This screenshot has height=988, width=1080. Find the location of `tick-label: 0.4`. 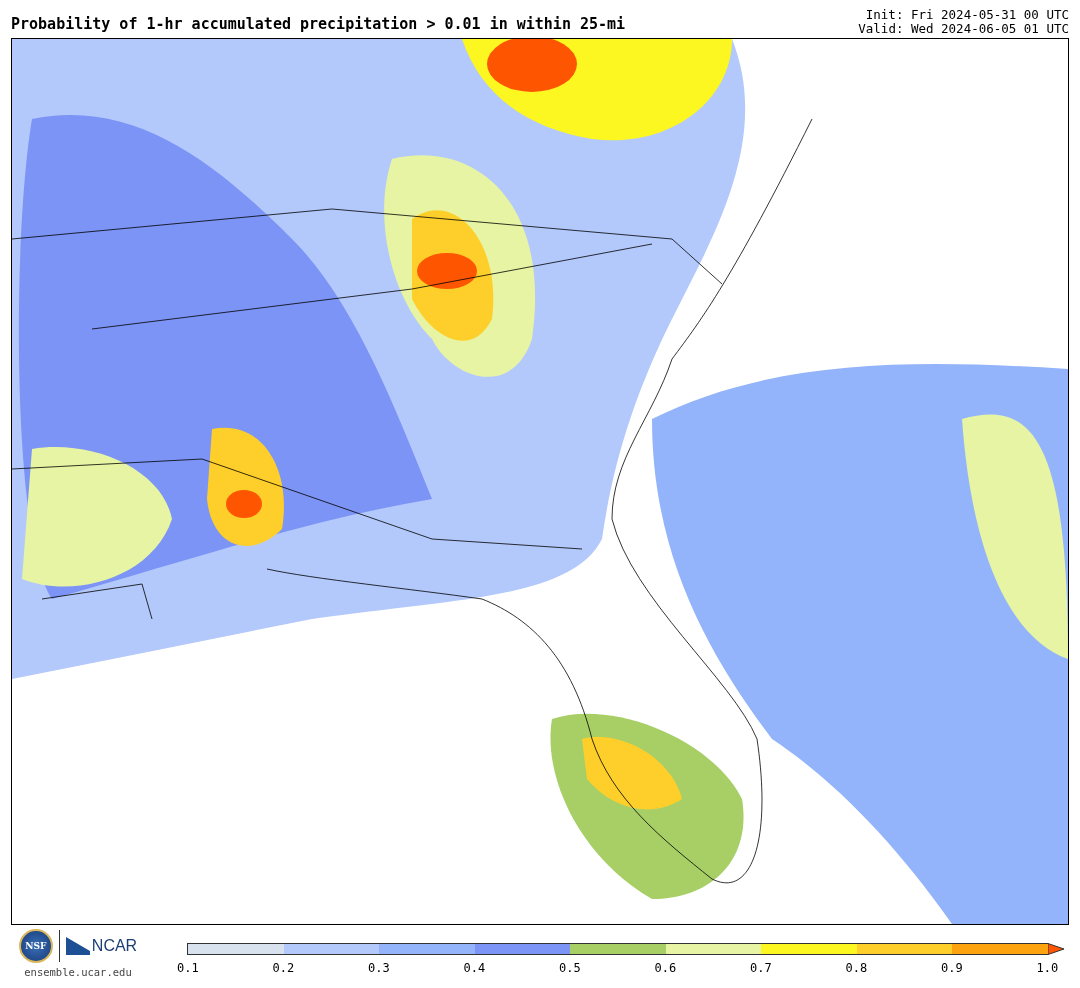

tick-label: 0.4 is located at coordinates (474, 968).